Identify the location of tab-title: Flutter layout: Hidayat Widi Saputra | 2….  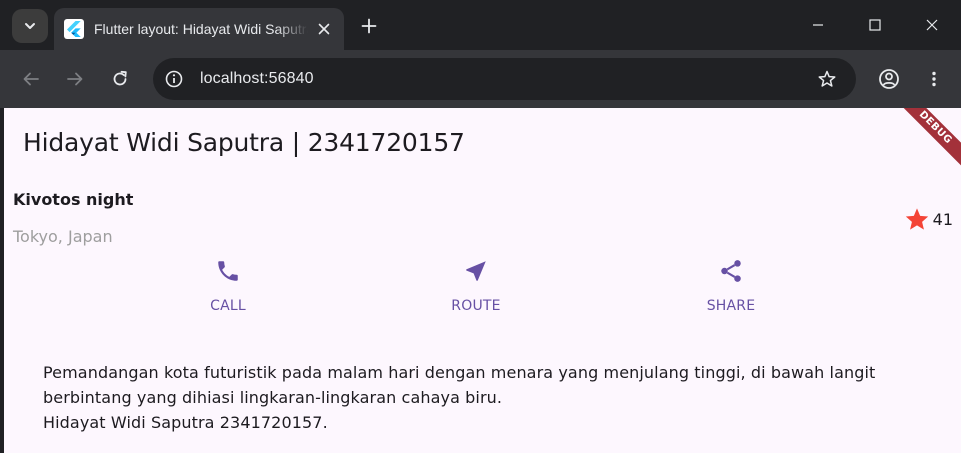
(201, 29).